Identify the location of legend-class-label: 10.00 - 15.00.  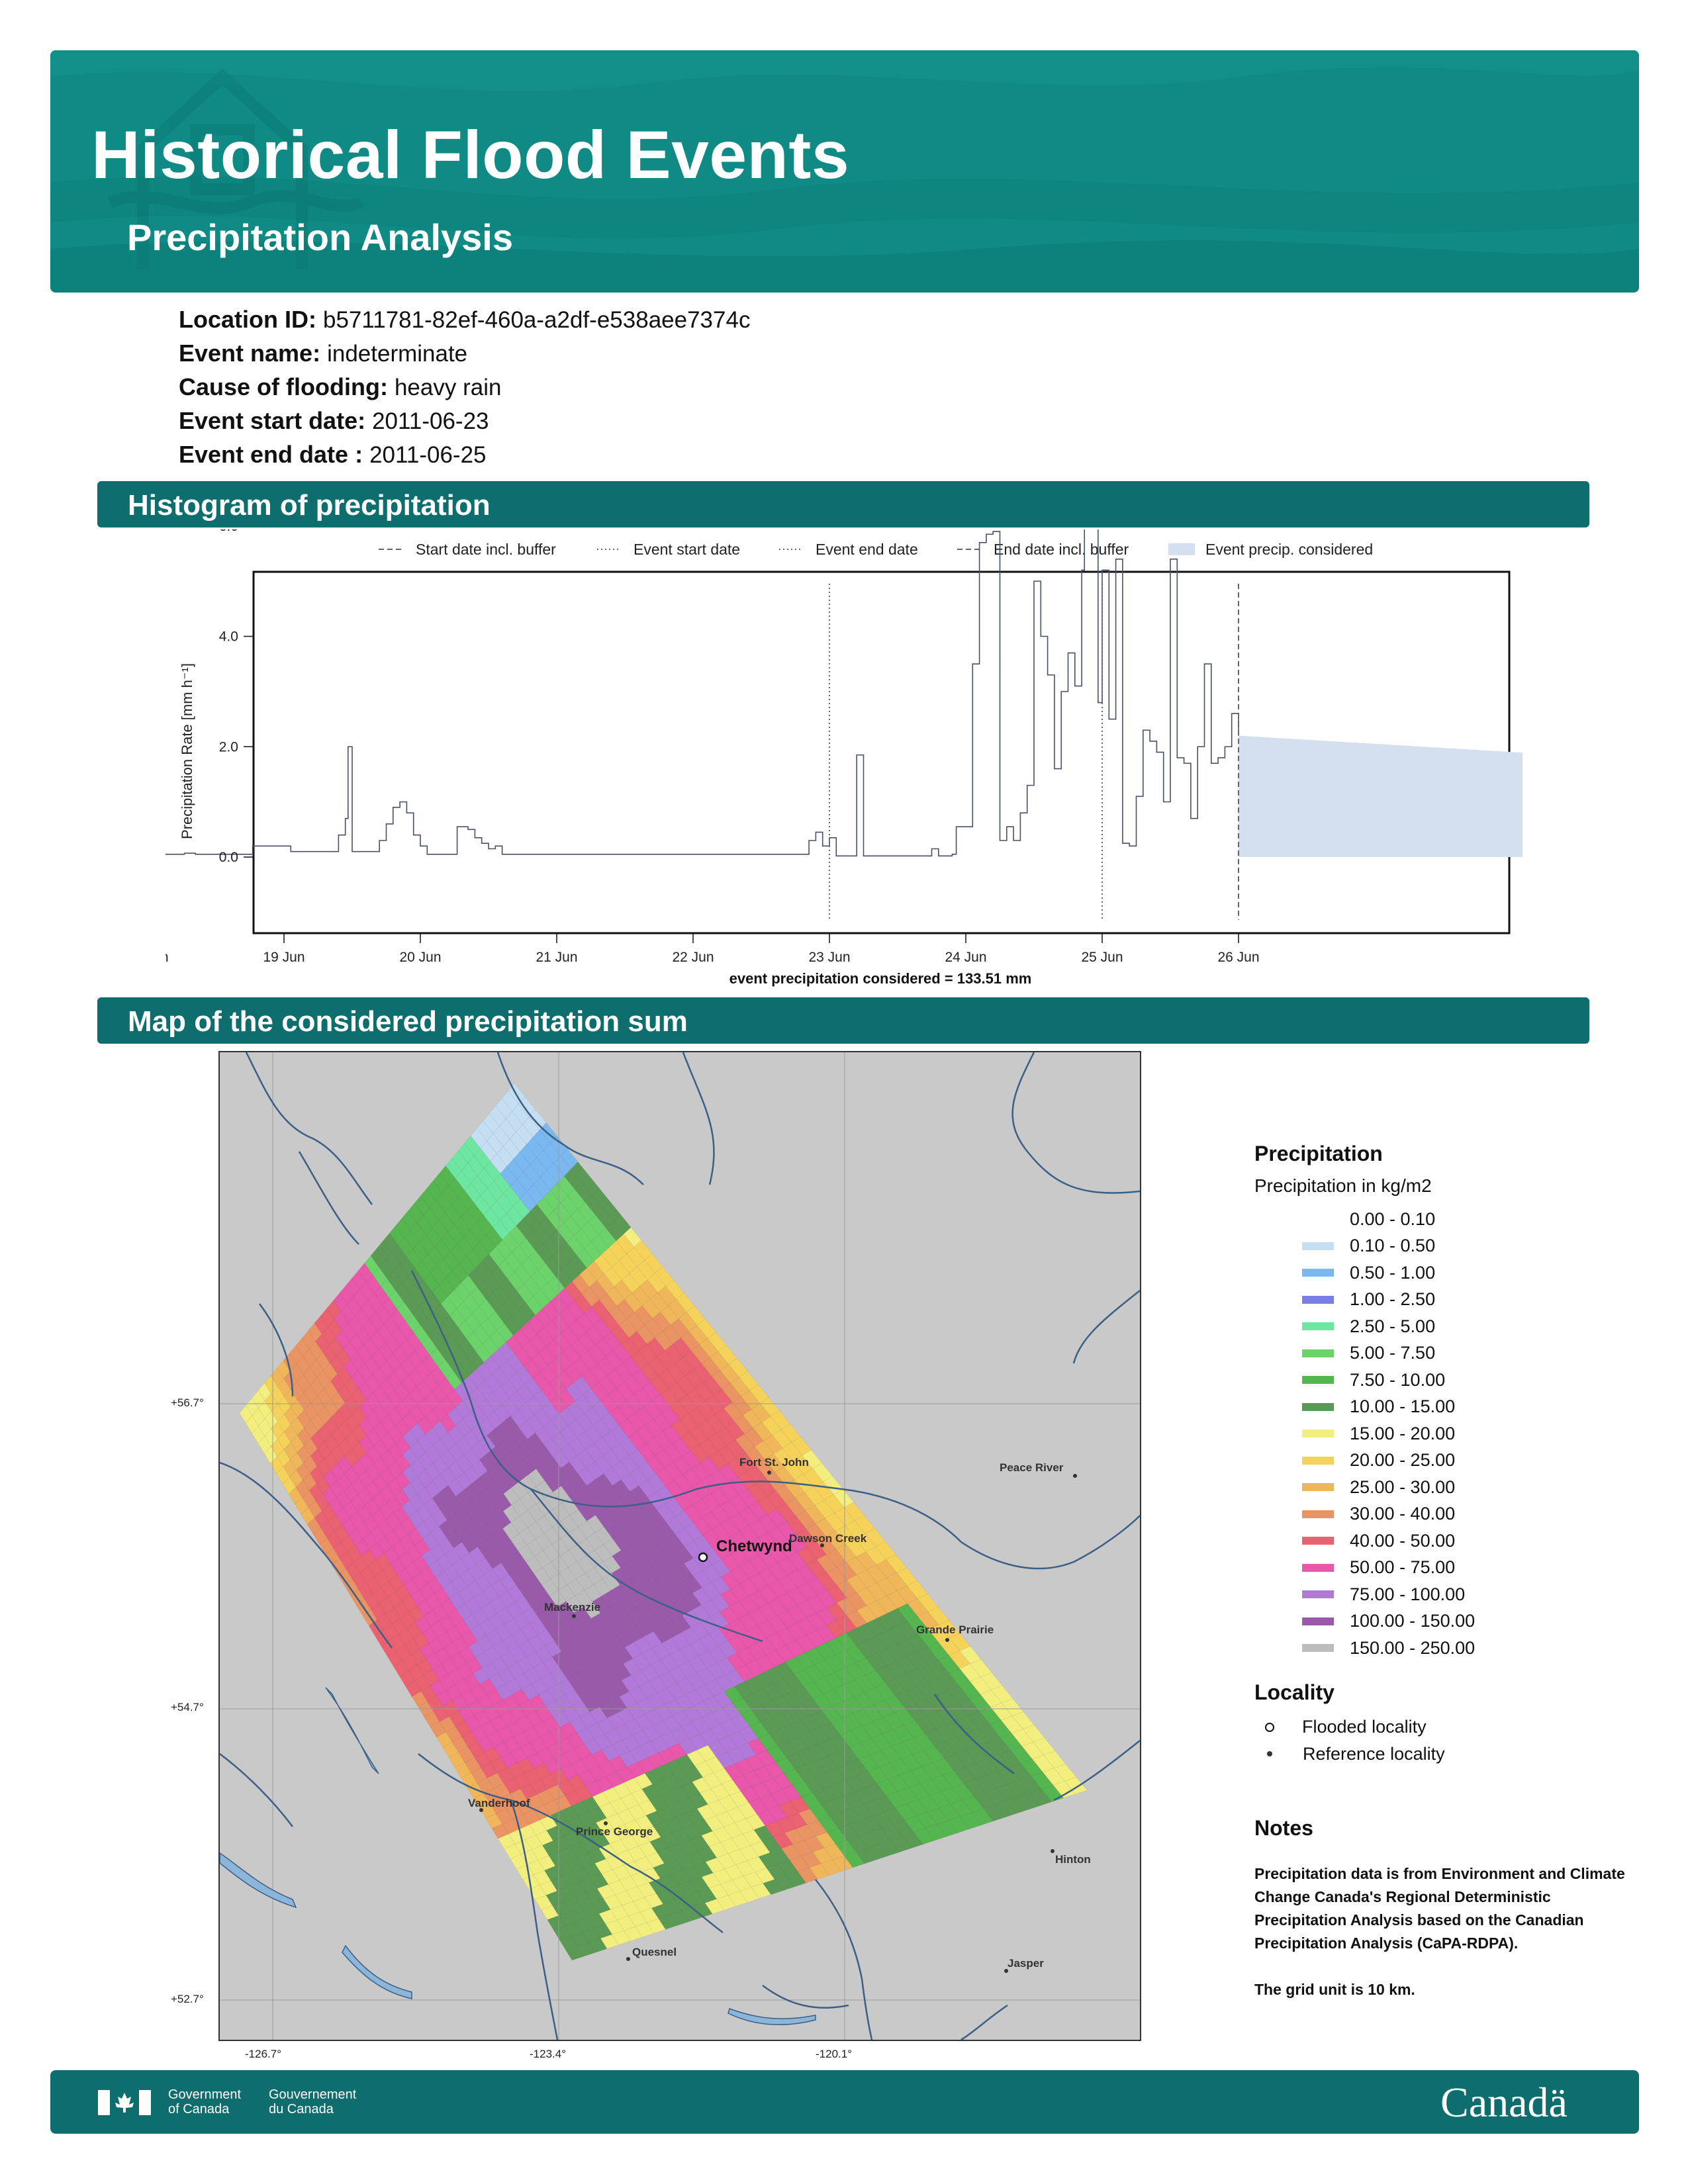
(1403, 1406).